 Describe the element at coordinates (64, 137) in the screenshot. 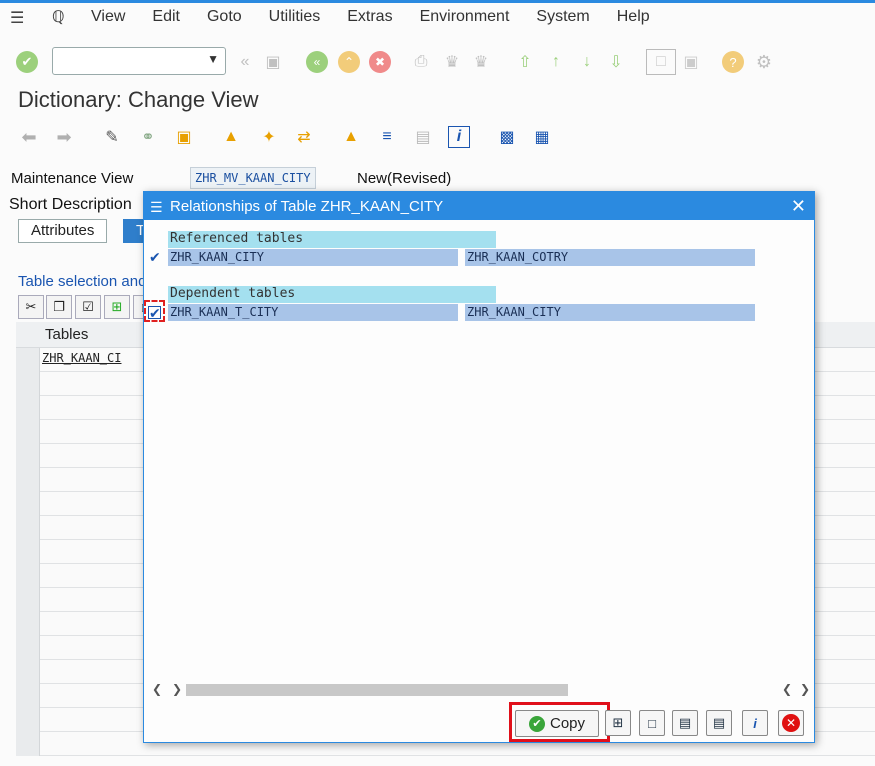

I see `arrow-right-icon: ➡` at that location.